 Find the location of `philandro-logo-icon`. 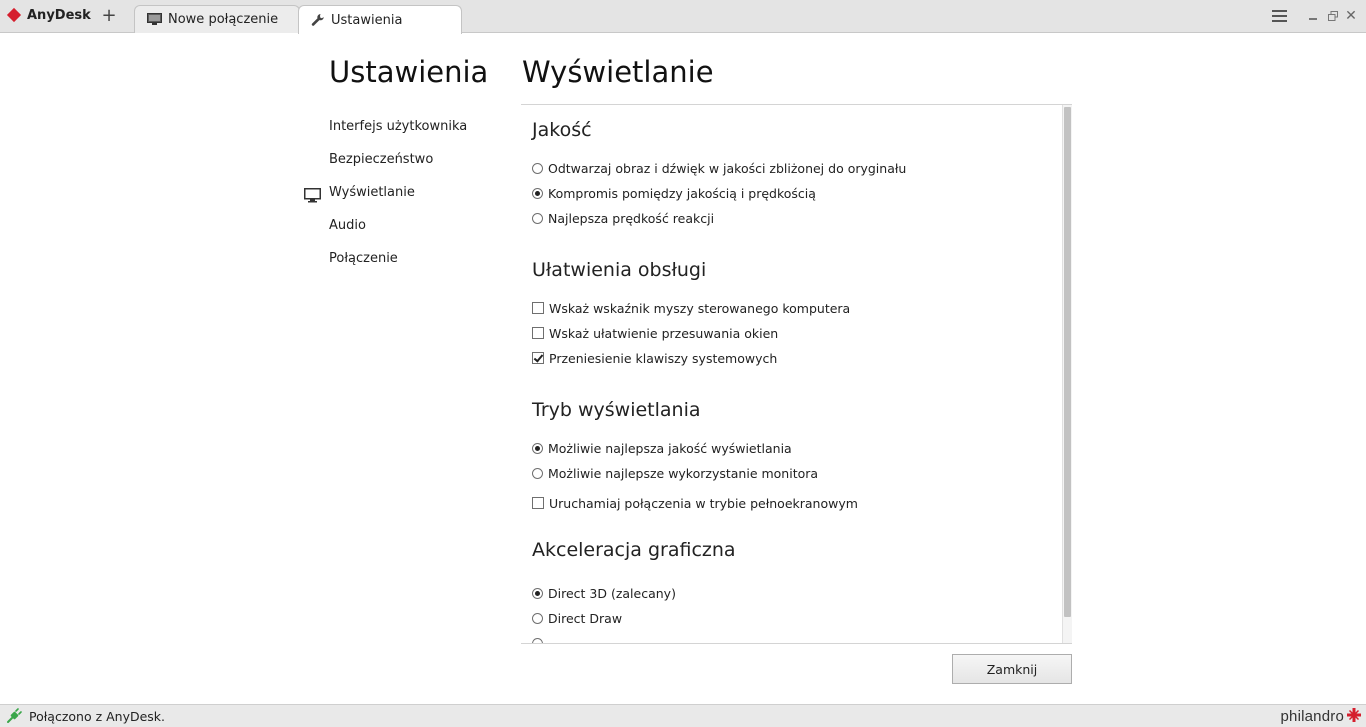

philandro-logo-icon is located at coordinates (1354, 716).